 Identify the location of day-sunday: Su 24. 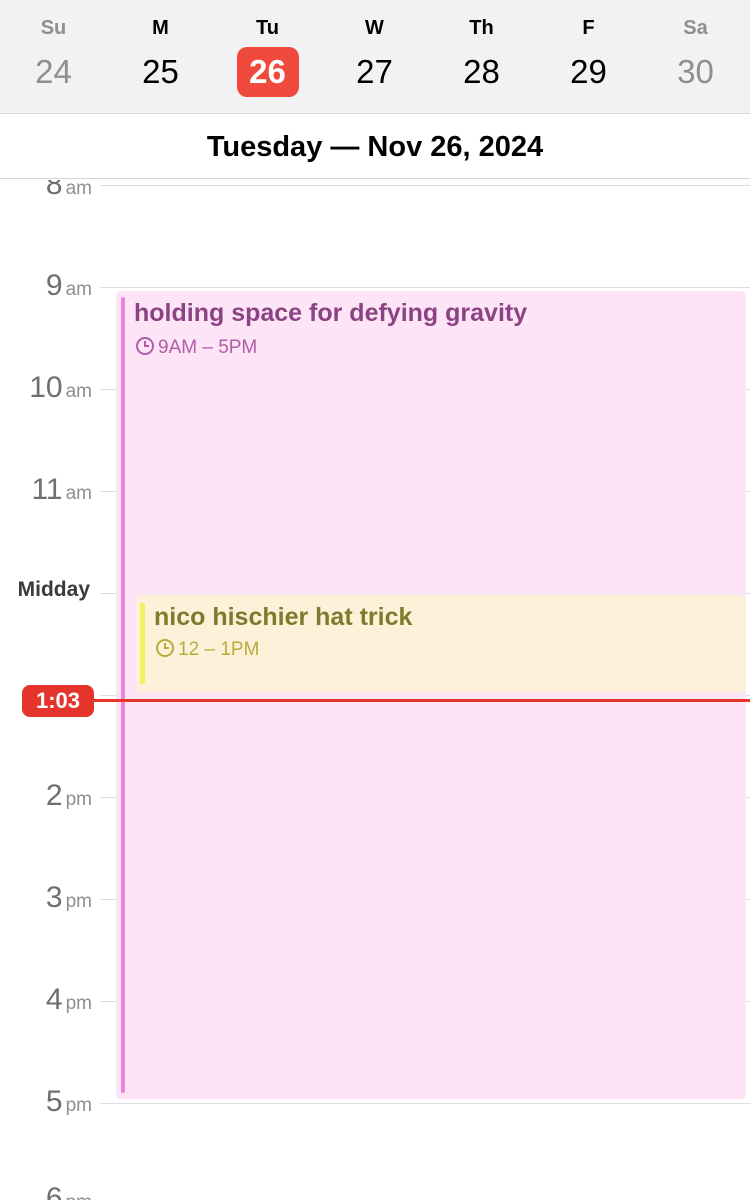
(53, 57).